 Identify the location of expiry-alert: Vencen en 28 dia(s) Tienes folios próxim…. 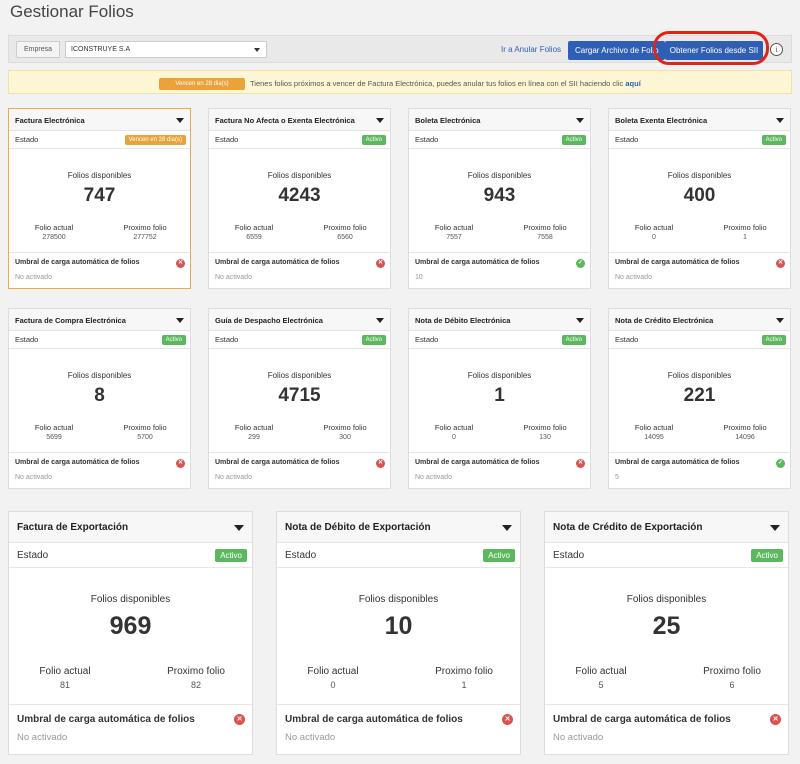
(400, 82).